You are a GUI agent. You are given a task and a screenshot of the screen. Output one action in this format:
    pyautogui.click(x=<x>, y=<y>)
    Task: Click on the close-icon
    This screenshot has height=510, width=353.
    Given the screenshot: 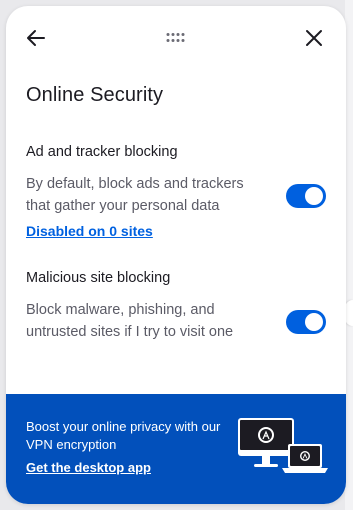 What is the action you would take?
    pyautogui.click(x=314, y=38)
    